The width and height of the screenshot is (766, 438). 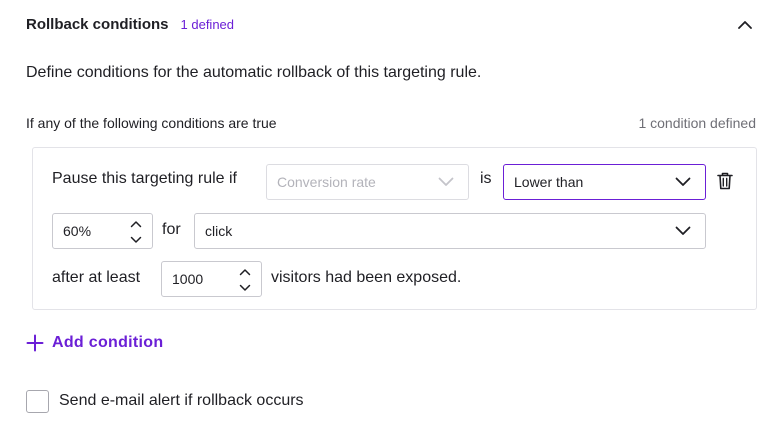 What do you see at coordinates (486, 178) in the screenshot?
I see `is-label: is` at bounding box center [486, 178].